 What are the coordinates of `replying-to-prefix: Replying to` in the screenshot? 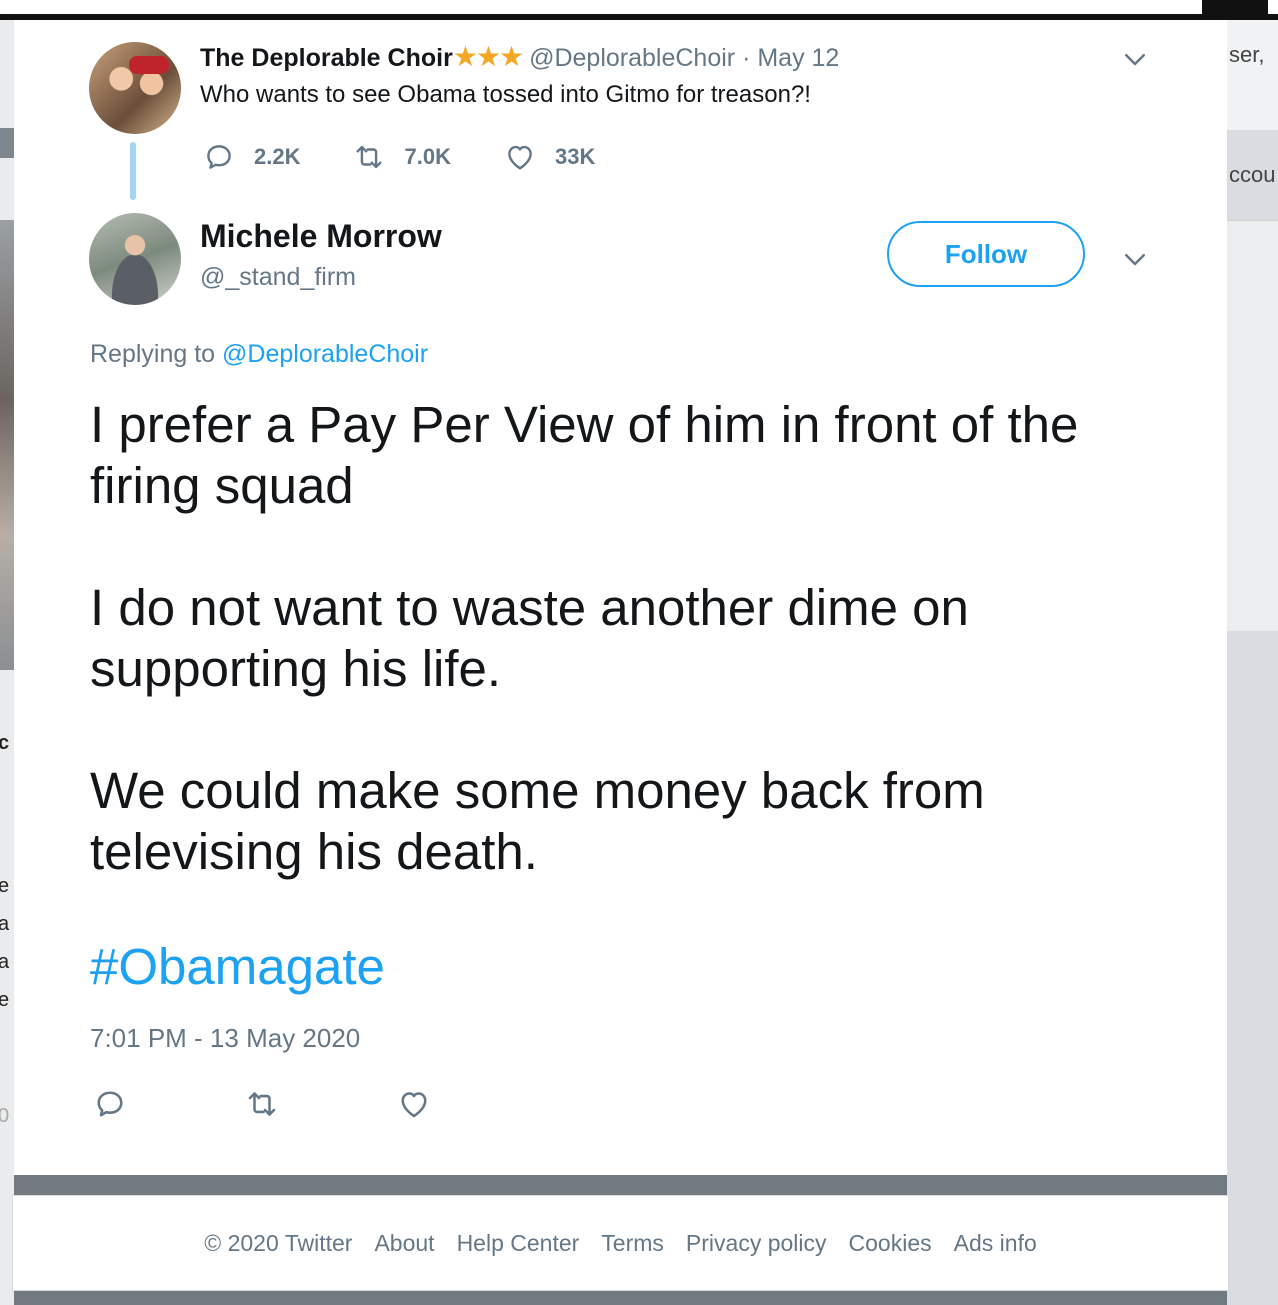 It's located at (153, 354).